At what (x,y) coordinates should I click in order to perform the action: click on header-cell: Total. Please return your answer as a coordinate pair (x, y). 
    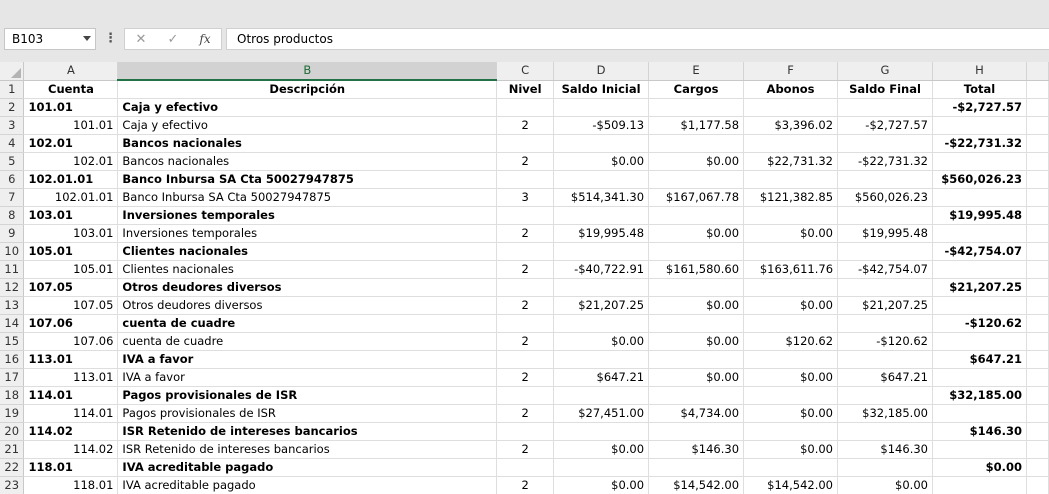
    Looking at the image, I should click on (979, 89).